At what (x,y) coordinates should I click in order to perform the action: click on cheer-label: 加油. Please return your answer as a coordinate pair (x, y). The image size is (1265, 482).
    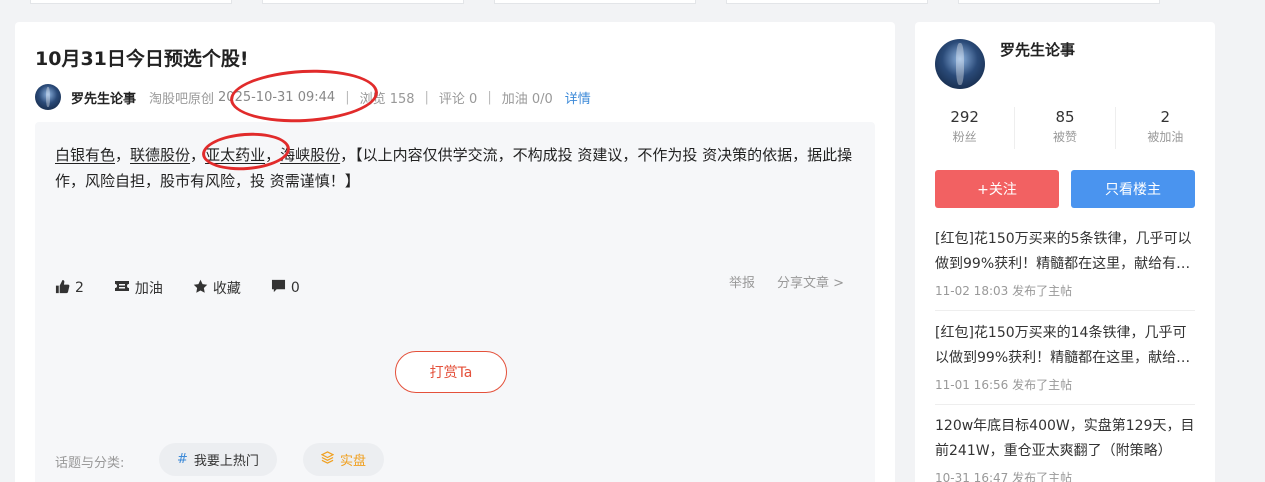
    Looking at the image, I should click on (148, 289).